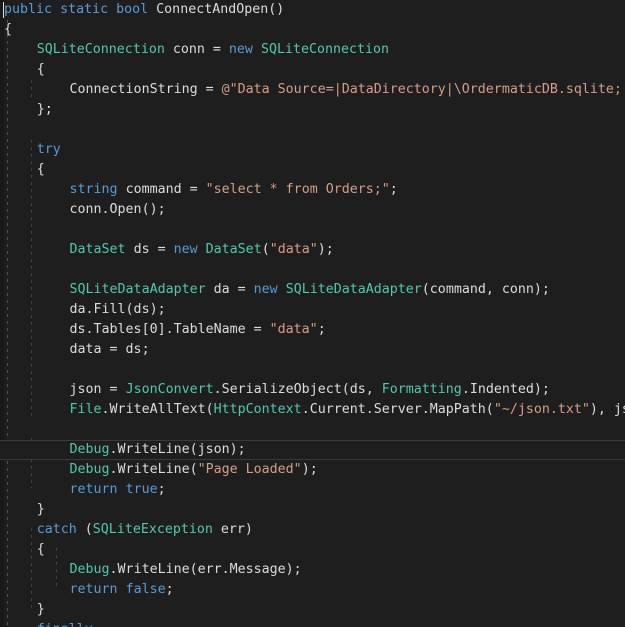 This screenshot has height=627, width=625. What do you see at coordinates (312, 150) in the screenshot?
I see `code-line: try` at bounding box center [312, 150].